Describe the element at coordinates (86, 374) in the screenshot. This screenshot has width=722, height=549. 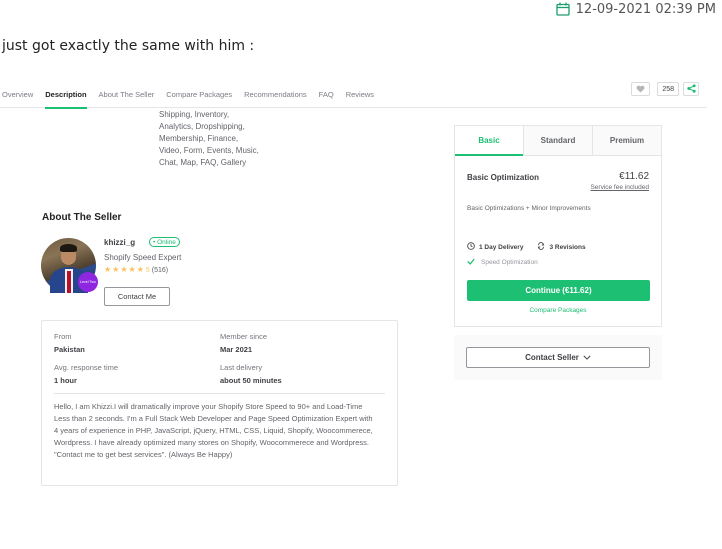
I see `stat-response-time: Avg. response time 1 hour` at that location.